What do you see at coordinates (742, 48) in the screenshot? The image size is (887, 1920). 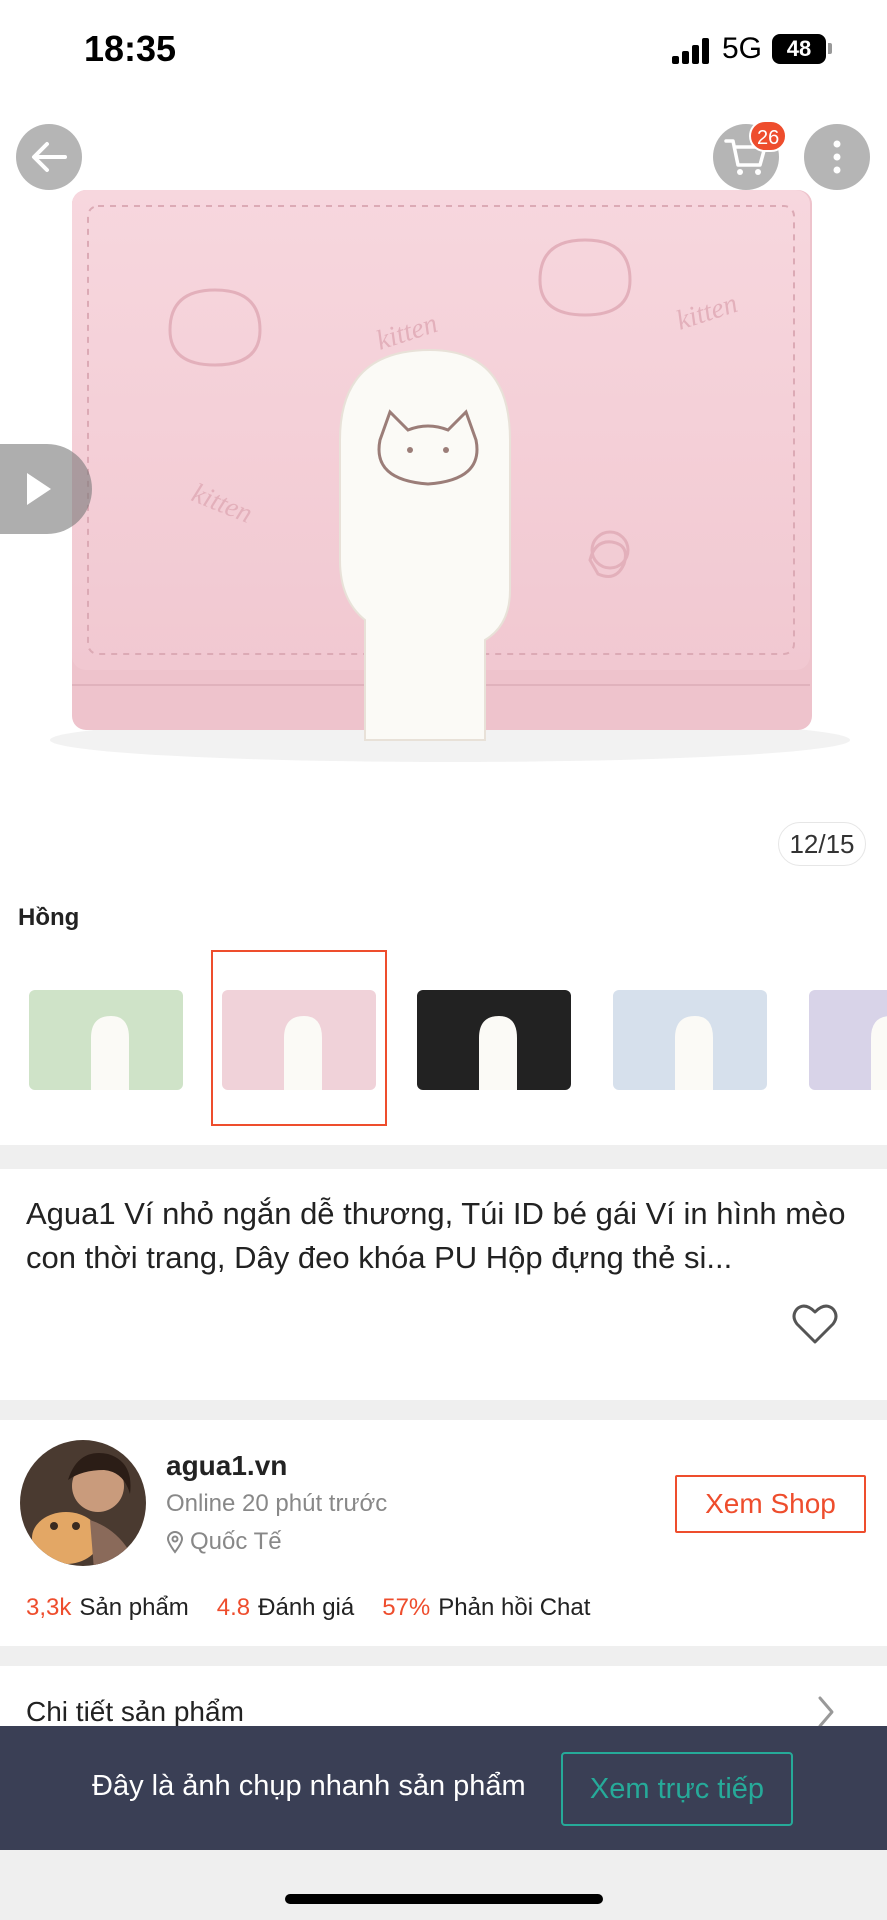 I see `network-label: 5G` at bounding box center [742, 48].